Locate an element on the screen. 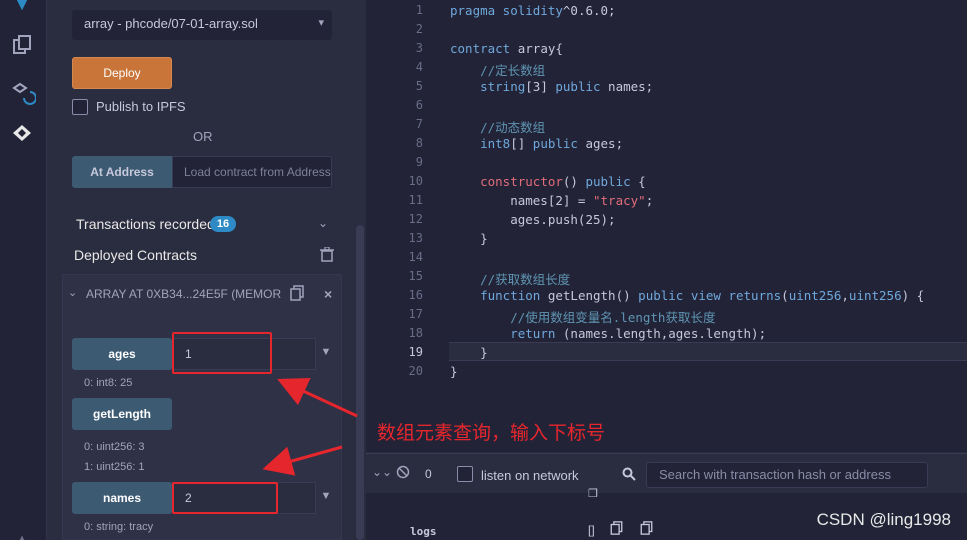  code-line: int8[] public ages; is located at coordinates (552, 143).